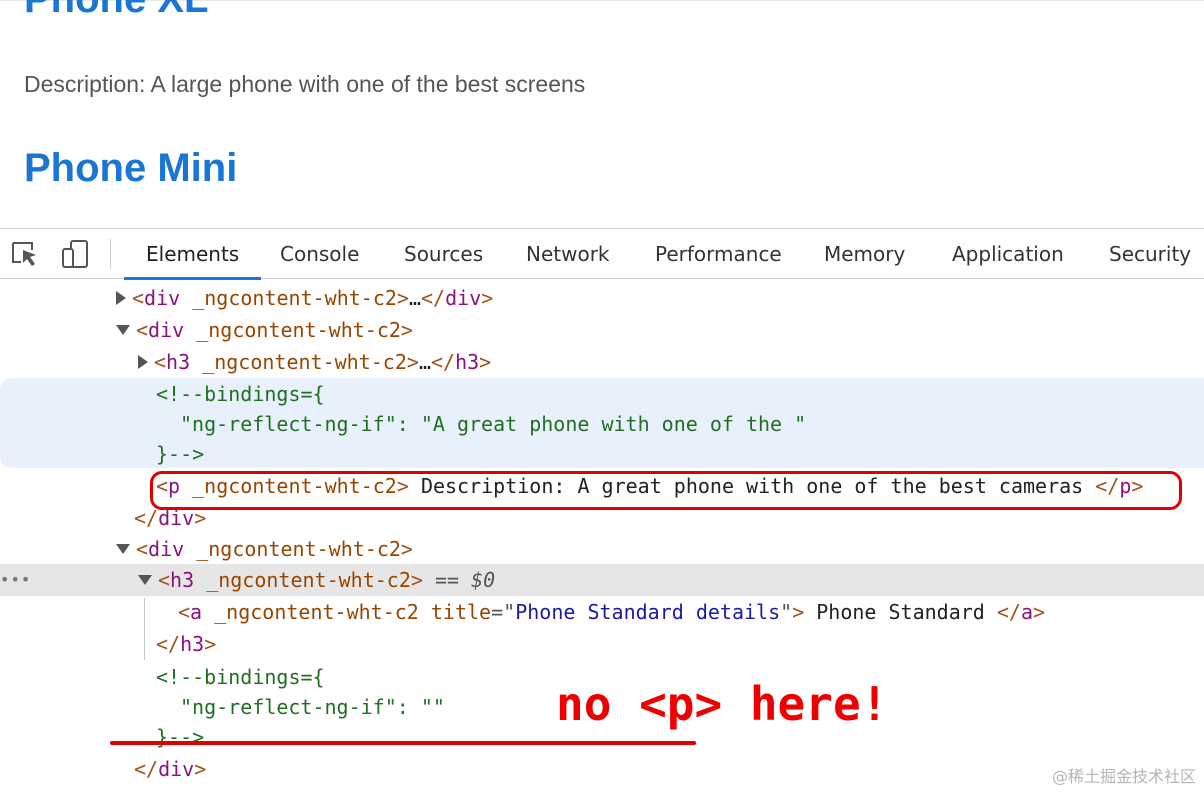 The width and height of the screenshot is (1204, 793). What do you see at coordinates (602, 454) in the screenshot?
I see `comment-close: }-->` at bounding box center [602, 454].